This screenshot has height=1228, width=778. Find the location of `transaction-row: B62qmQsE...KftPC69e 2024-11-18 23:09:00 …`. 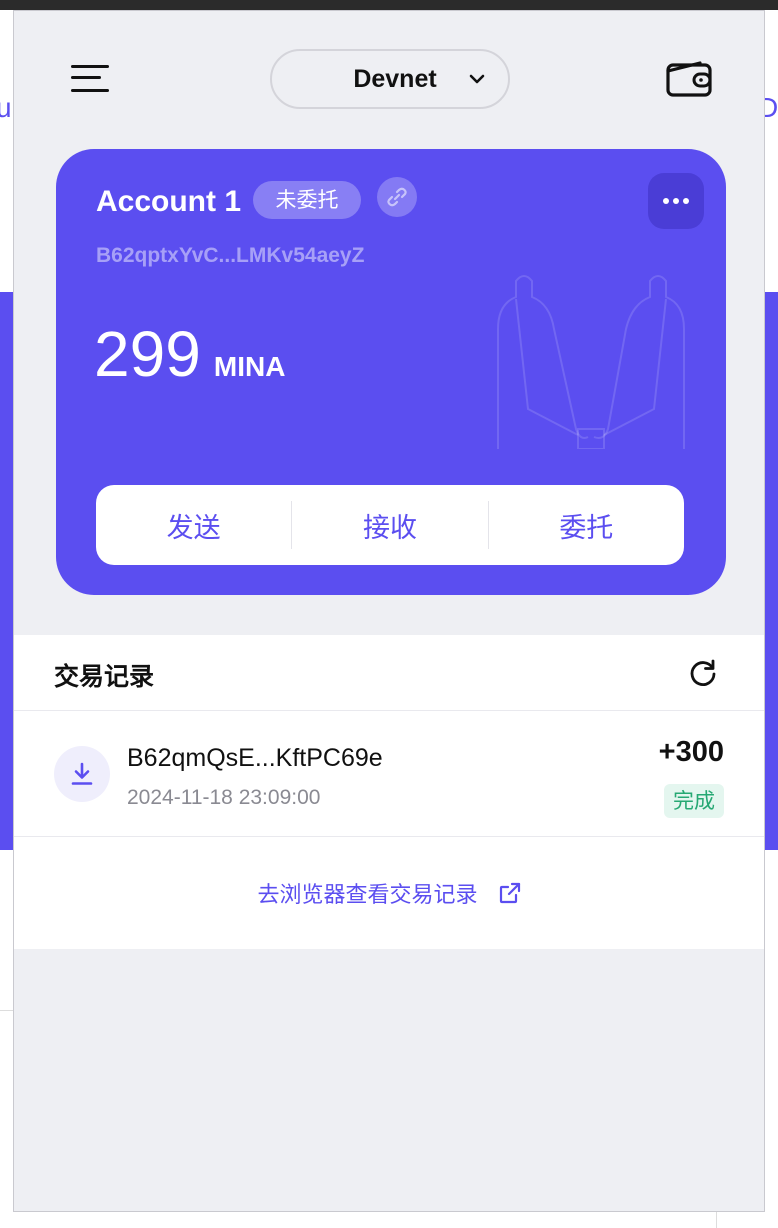

transaction-row: B62qmQsE...KftPC69e 2024-11-18 23:09:00 … is located at coordinates (389, 774).